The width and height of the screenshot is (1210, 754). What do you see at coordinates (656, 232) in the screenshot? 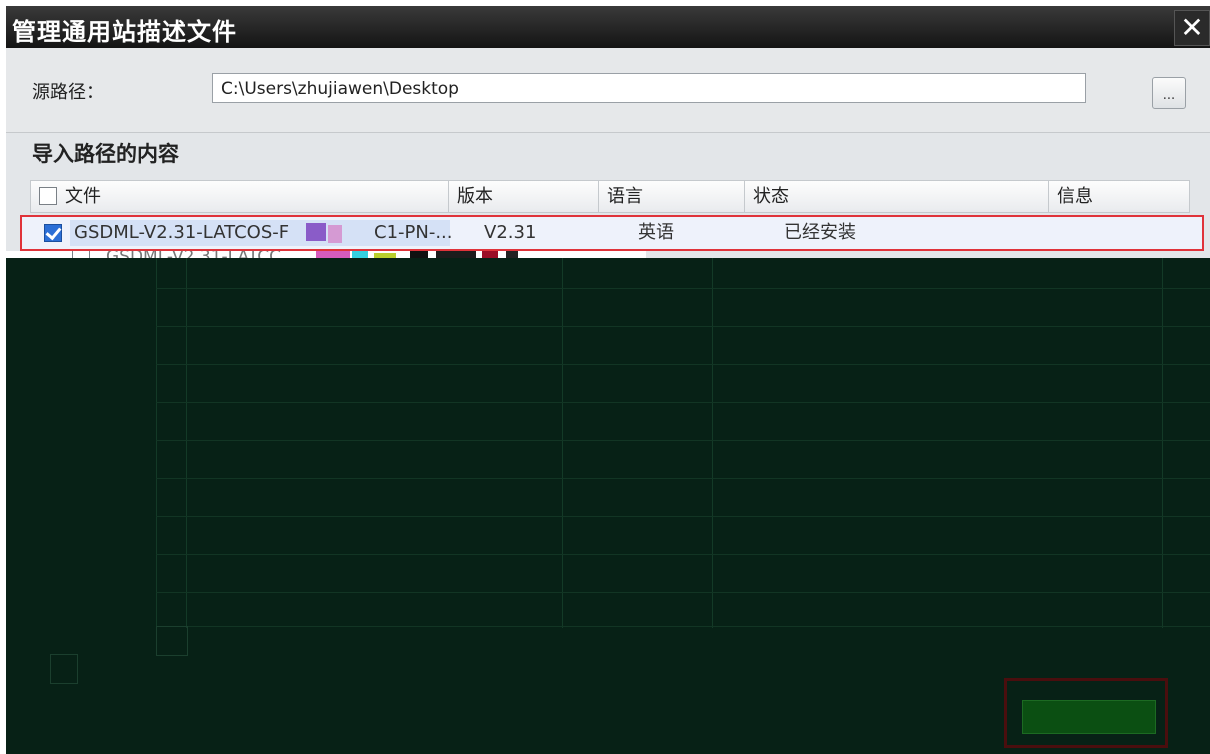
I see `language-cell: 英语` at bounding box center [656, 232].